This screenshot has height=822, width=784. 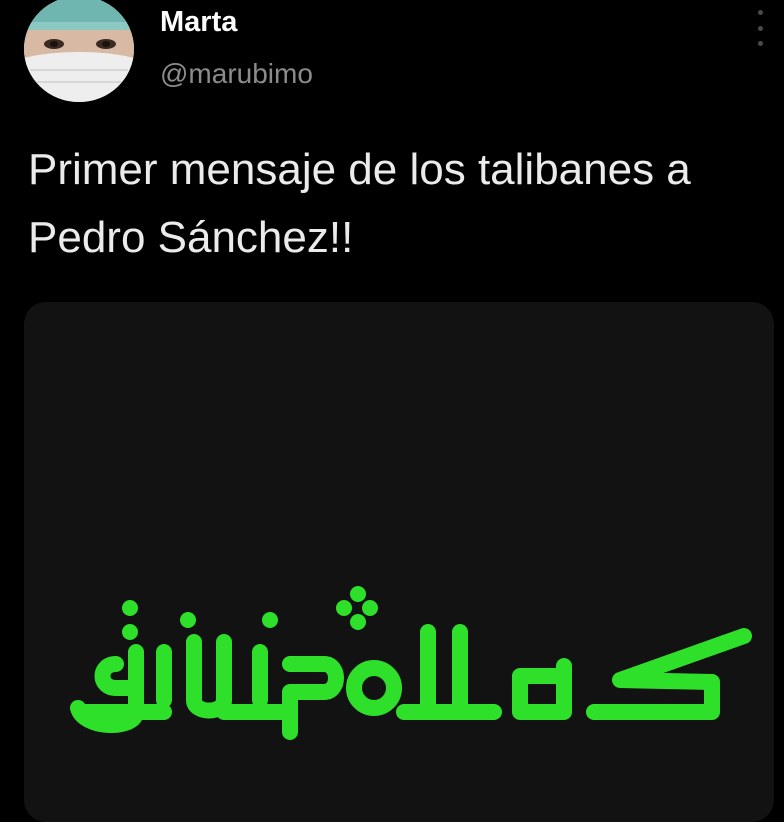 What do you see at coordinates (198, 22) in the screenshot?
I see `author-name: Marta` at bounding box center [198, 22].